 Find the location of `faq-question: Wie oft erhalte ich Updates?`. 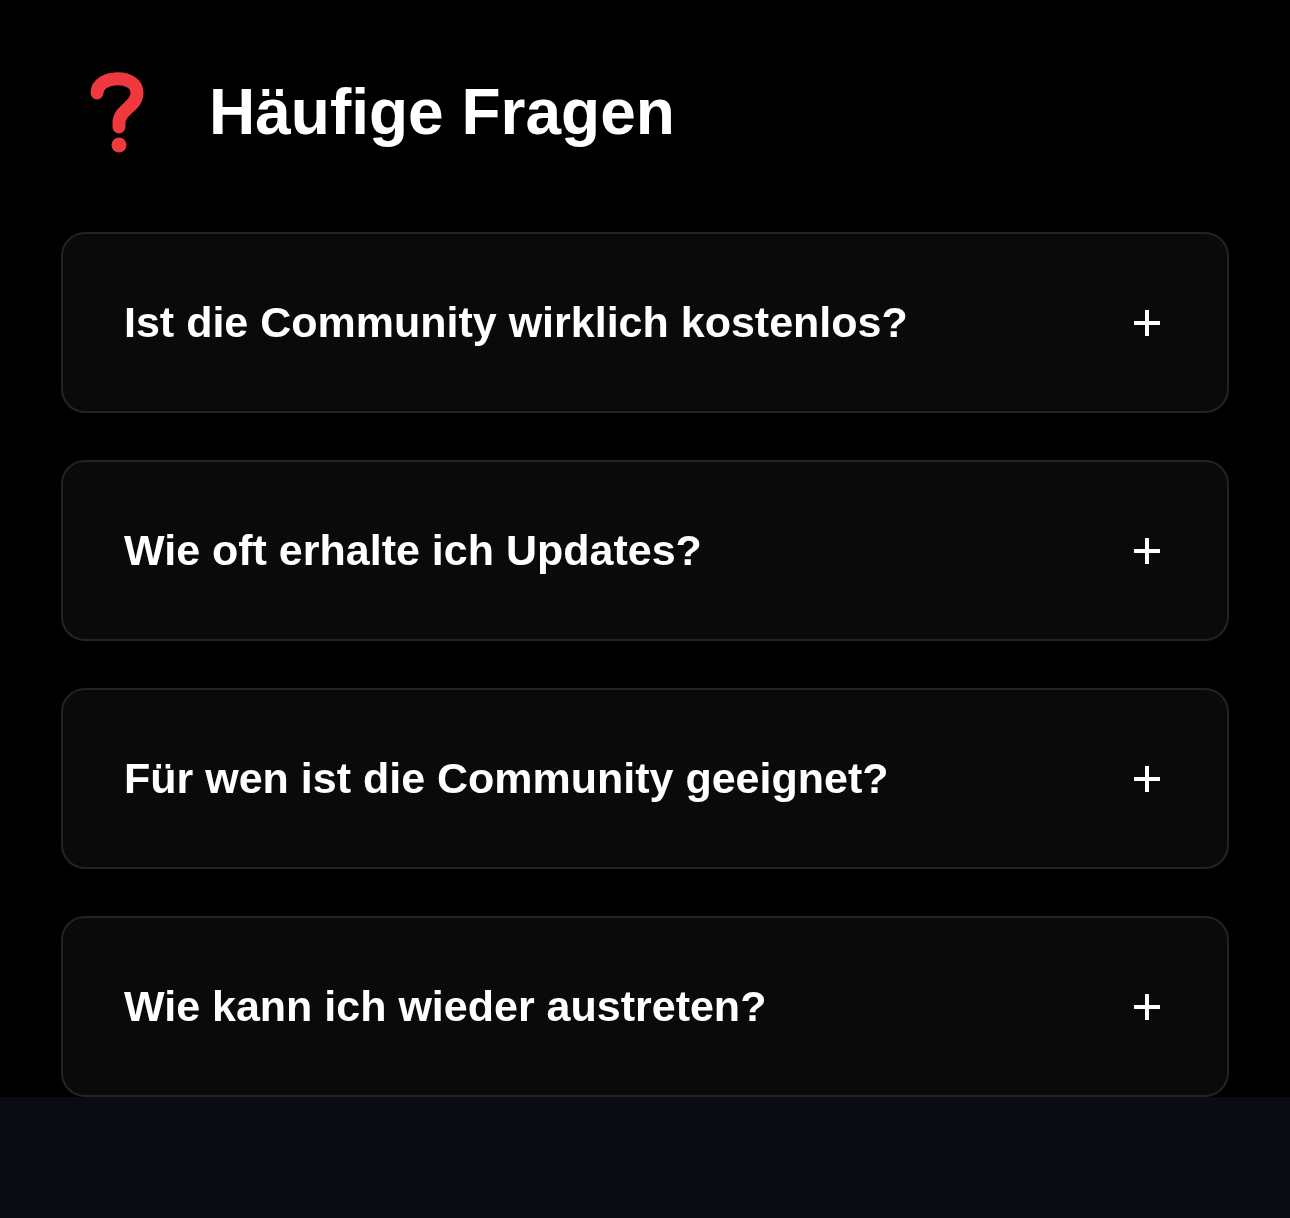

faq-question: Wie oft erhalte ich Updates? is located at coordinates (413, 550).